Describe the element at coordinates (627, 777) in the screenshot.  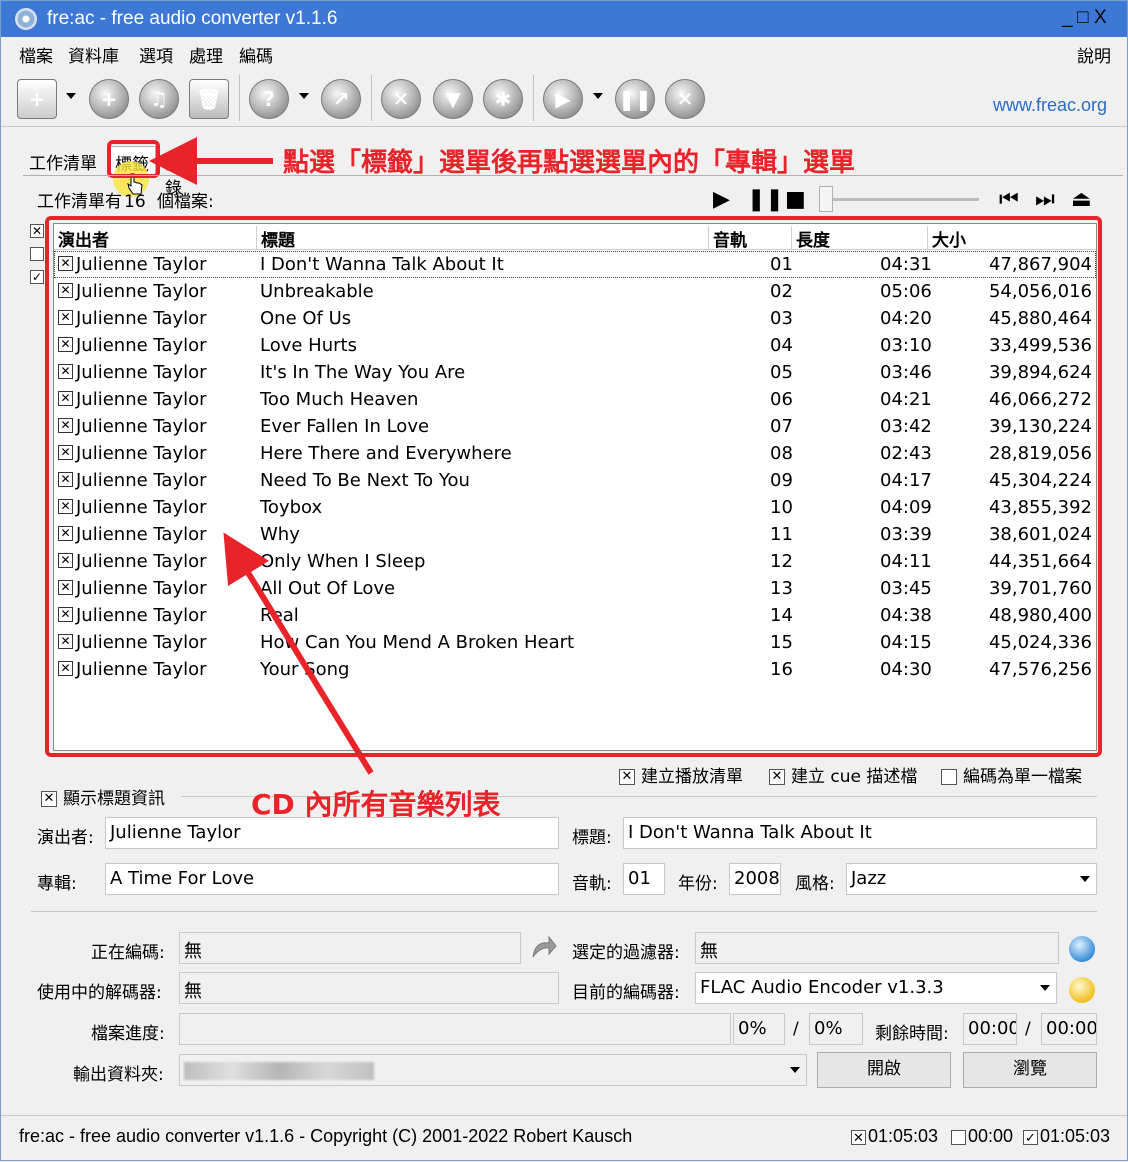
I see `playlist-checkbox: ✕` at that location.